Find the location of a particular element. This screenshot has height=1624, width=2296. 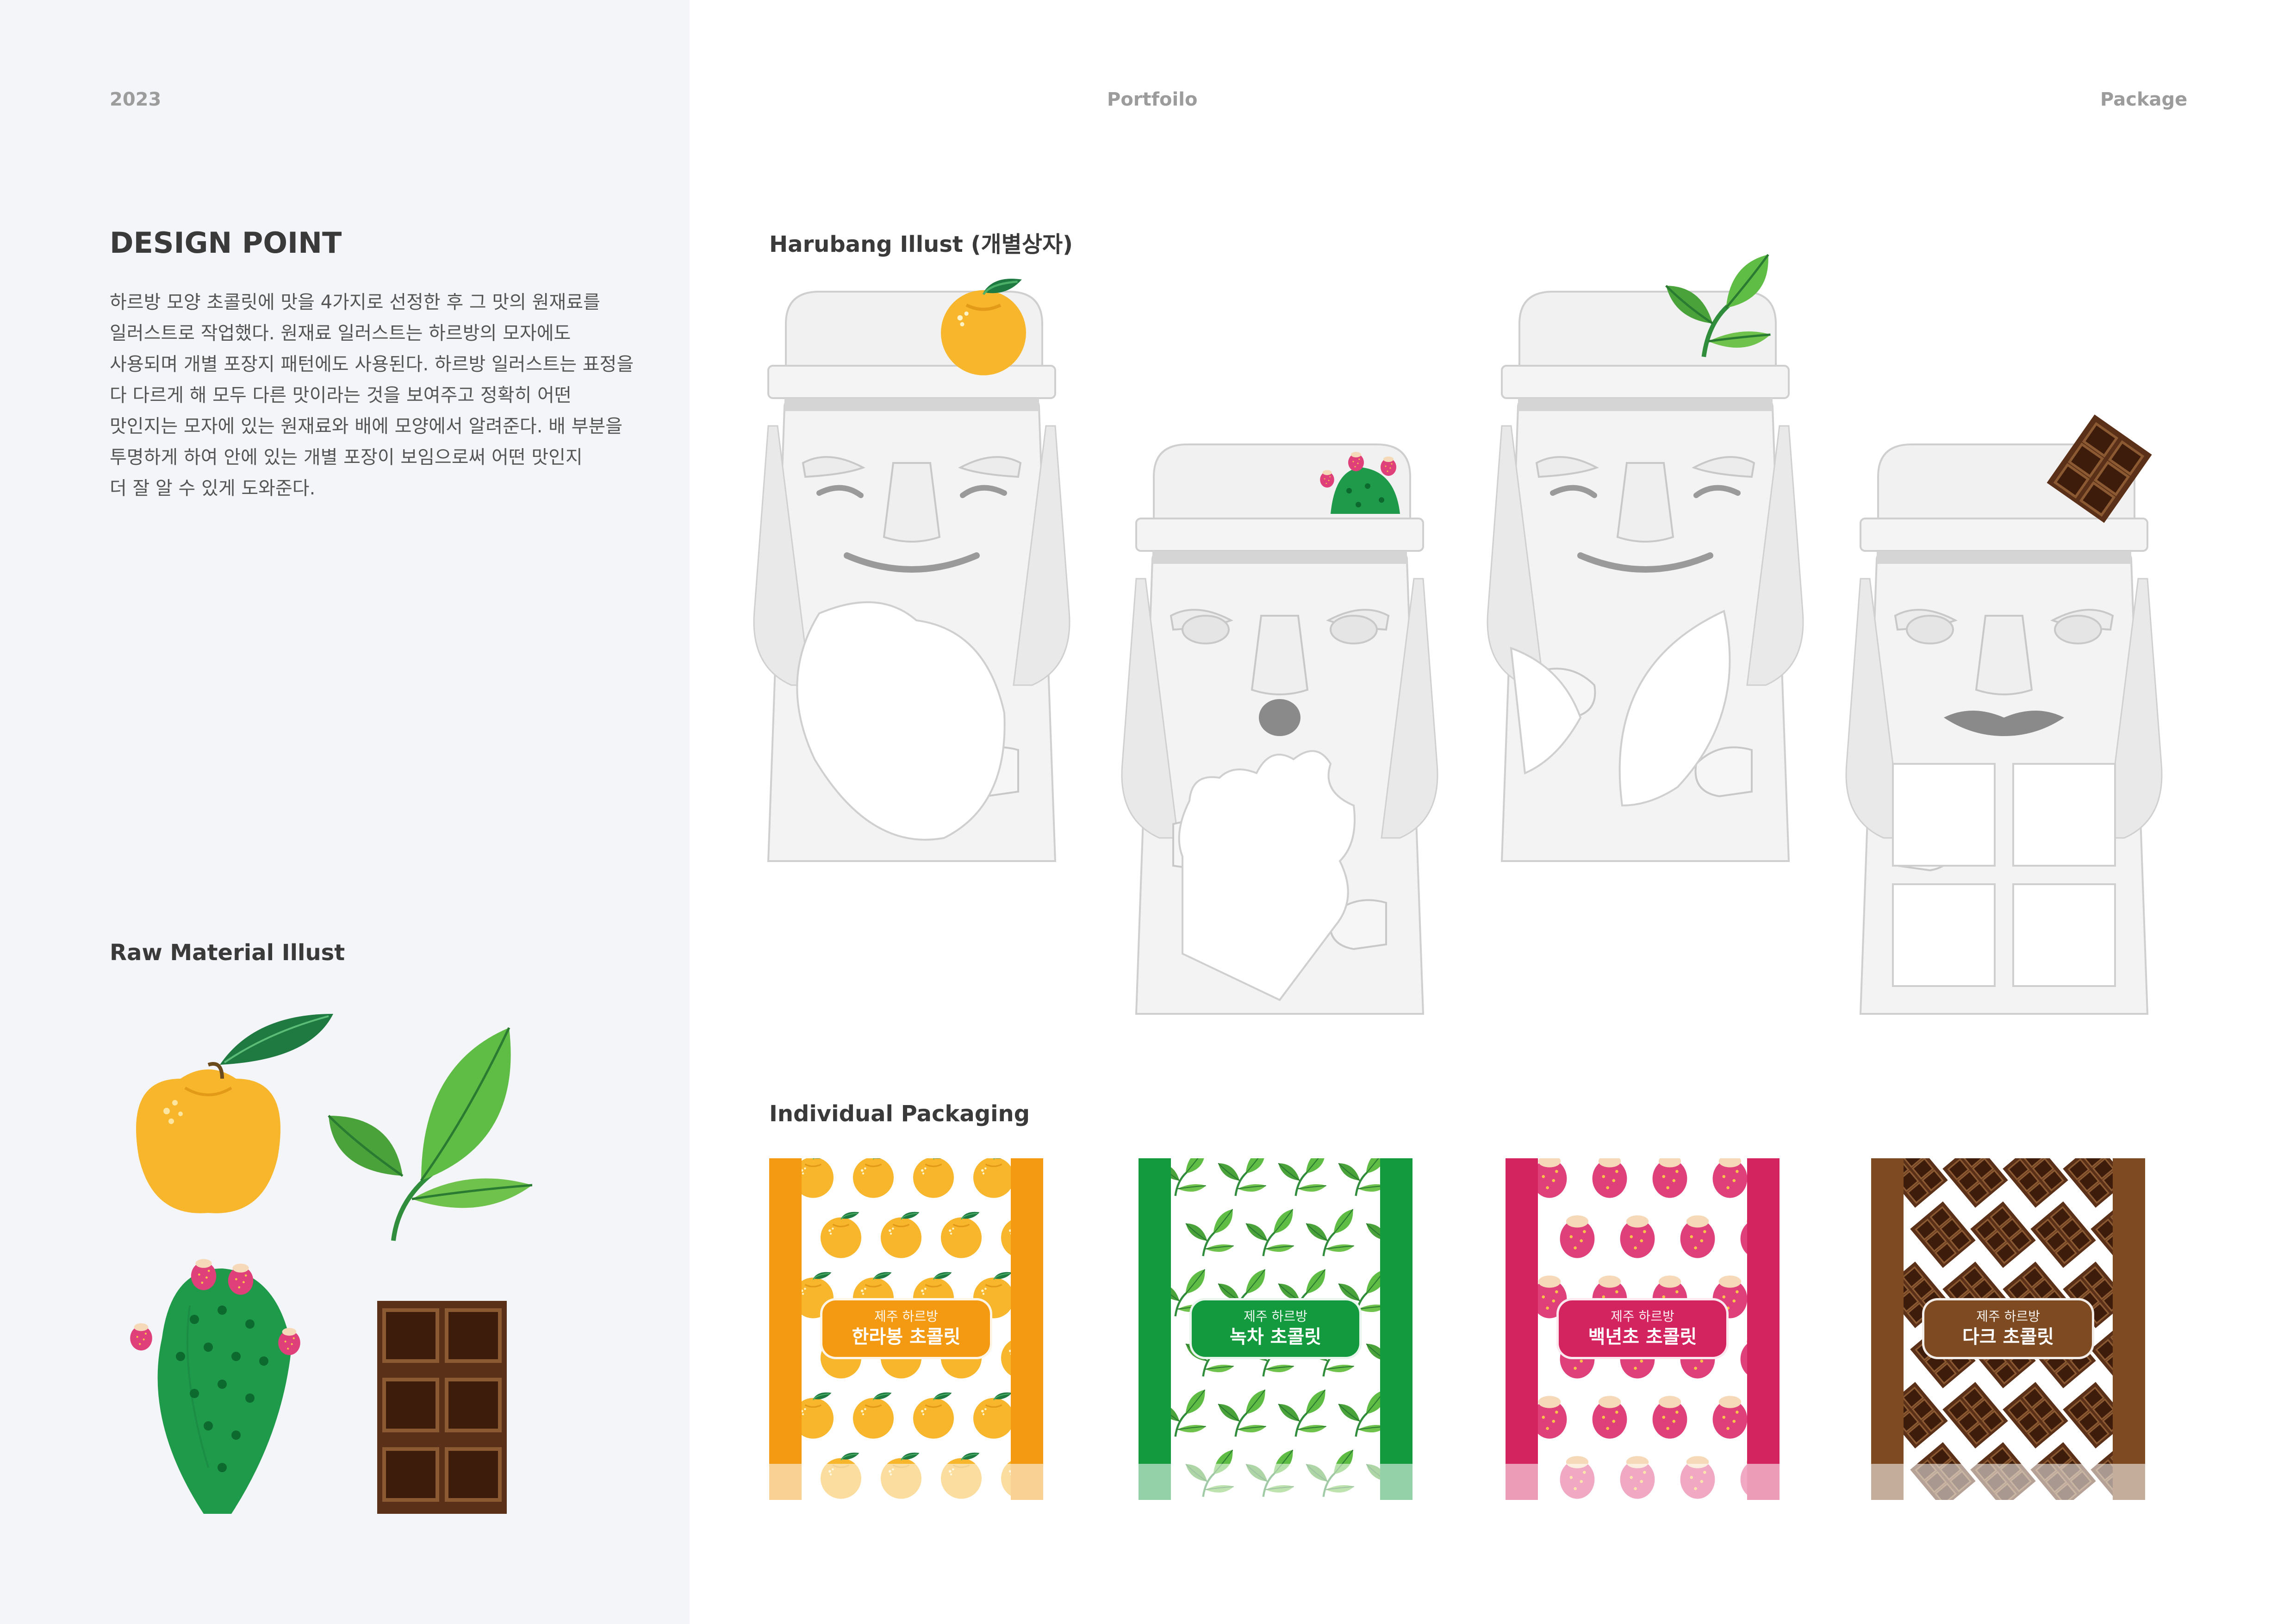

harubang-illust-title: Harubang Illust (개별상자) is located at coordinates (921, 244).